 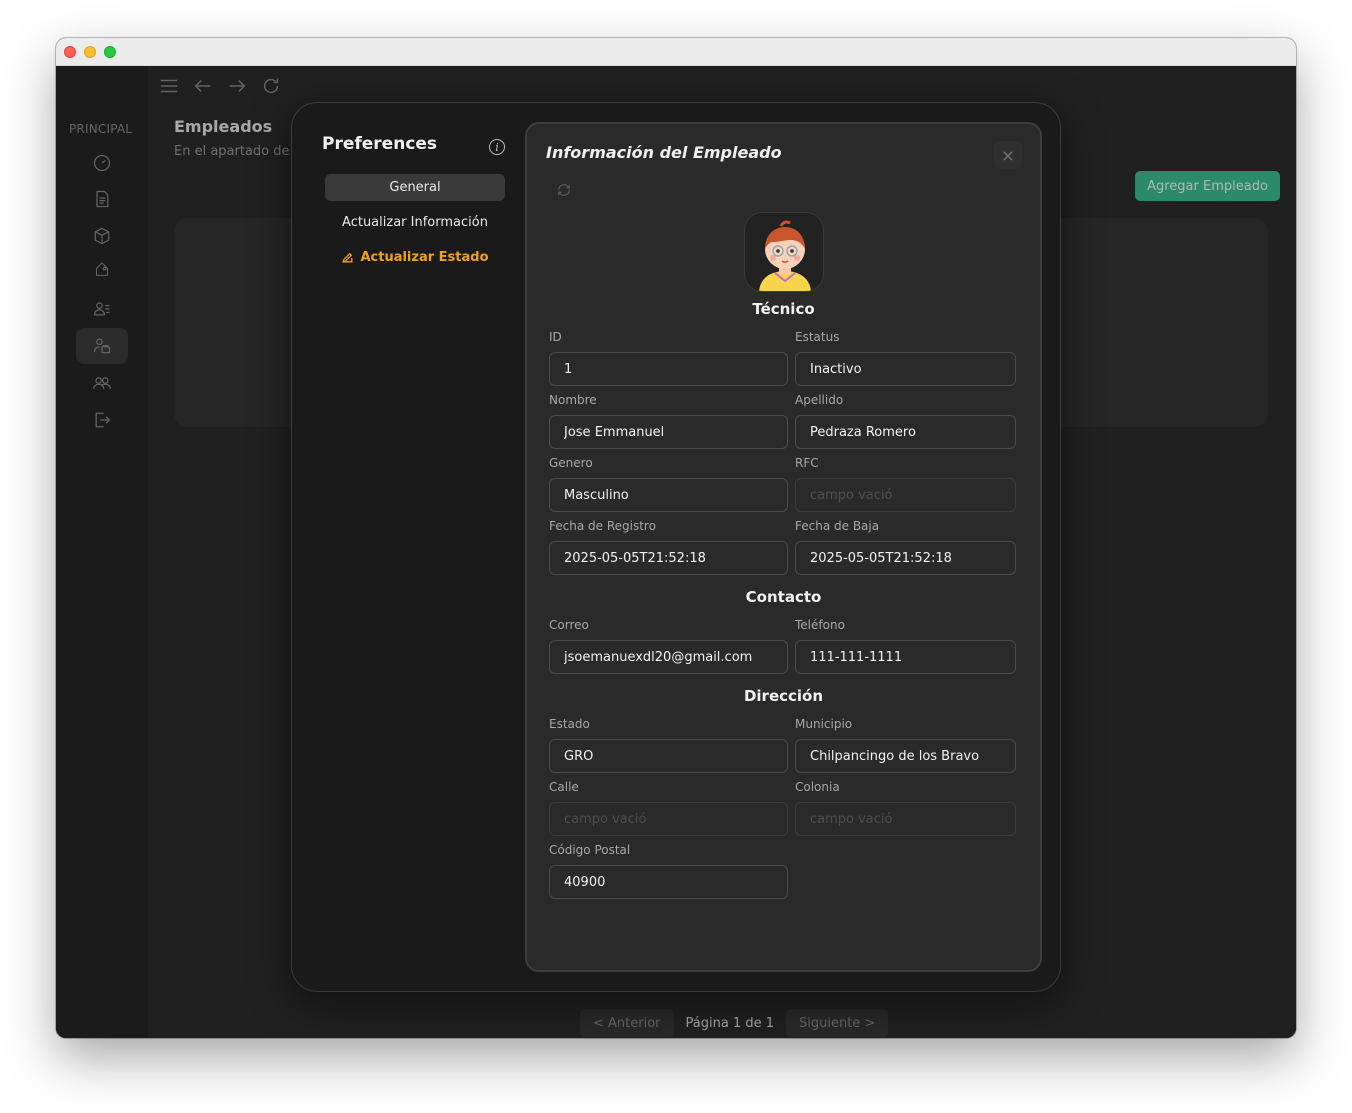 What do you see at coordinates (668, 756) in the screenshot?
I see `estado-field` at bounding box center [668, 756].